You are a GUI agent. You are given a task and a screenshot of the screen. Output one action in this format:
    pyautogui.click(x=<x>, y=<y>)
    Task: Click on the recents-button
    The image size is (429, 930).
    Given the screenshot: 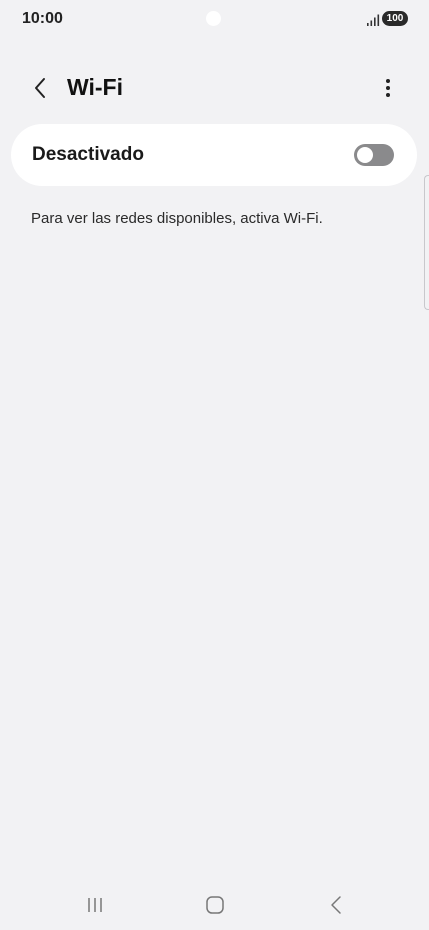 What is the action you would take?
    pyautogui.click(x=95, y=905)
    